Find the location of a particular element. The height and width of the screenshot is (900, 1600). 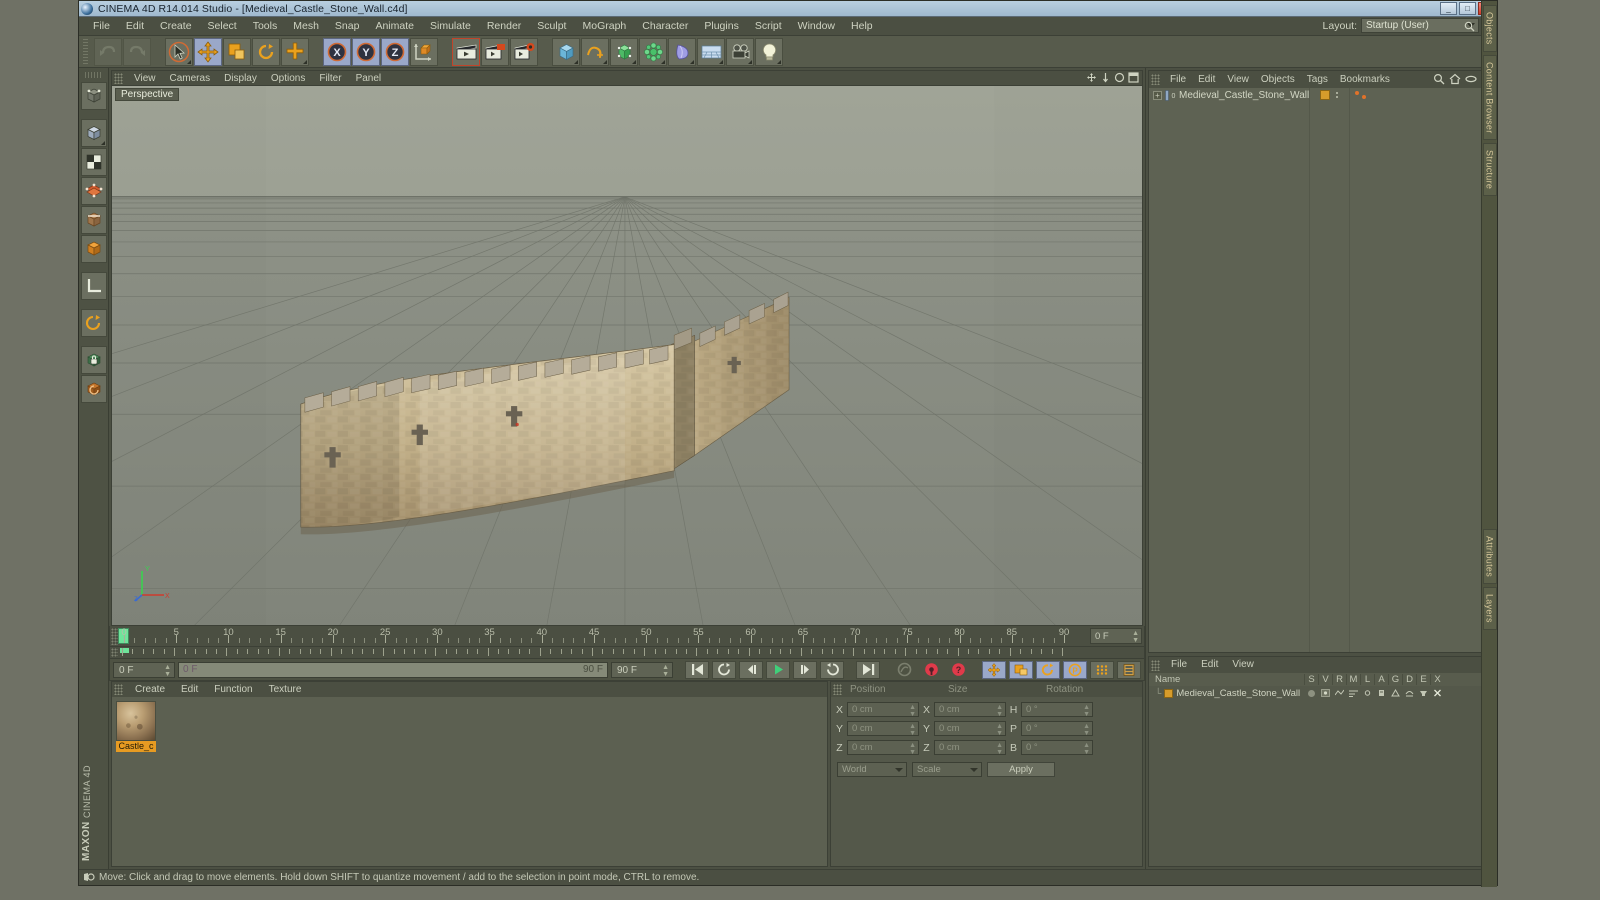

enable-axis-button is located at coordinates (93, 323).